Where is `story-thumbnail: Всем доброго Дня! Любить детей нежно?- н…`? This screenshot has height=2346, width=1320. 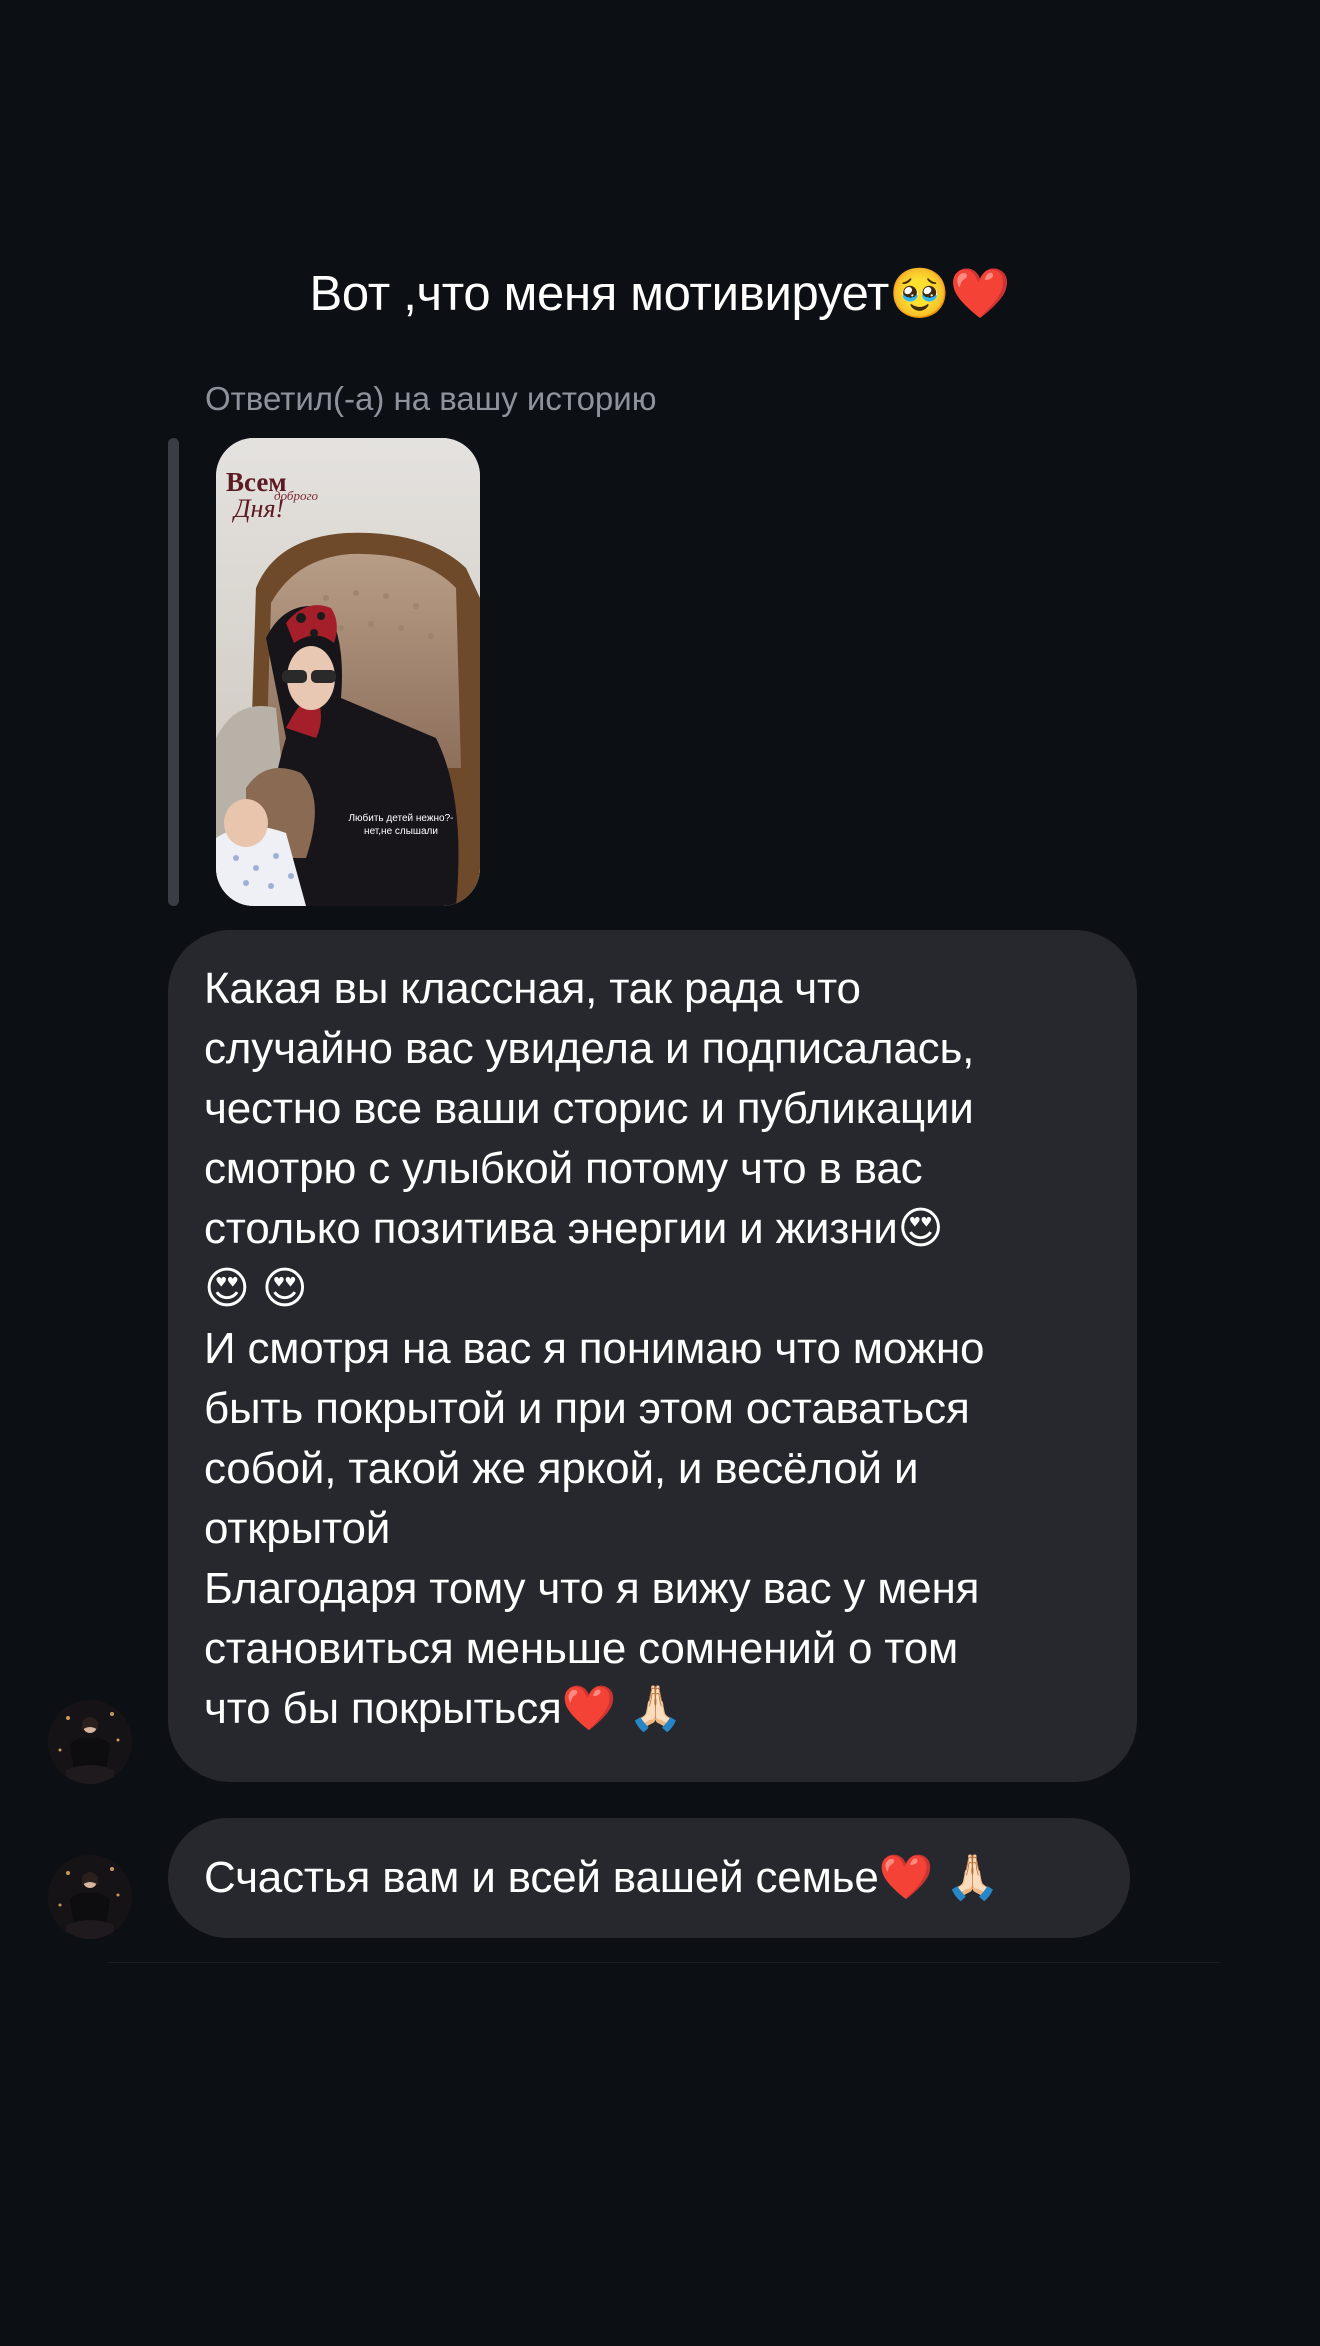
story-thumbnail: Всем доброго Дня! Любить детей нежно?- н… is located at coordinates (348, 672).